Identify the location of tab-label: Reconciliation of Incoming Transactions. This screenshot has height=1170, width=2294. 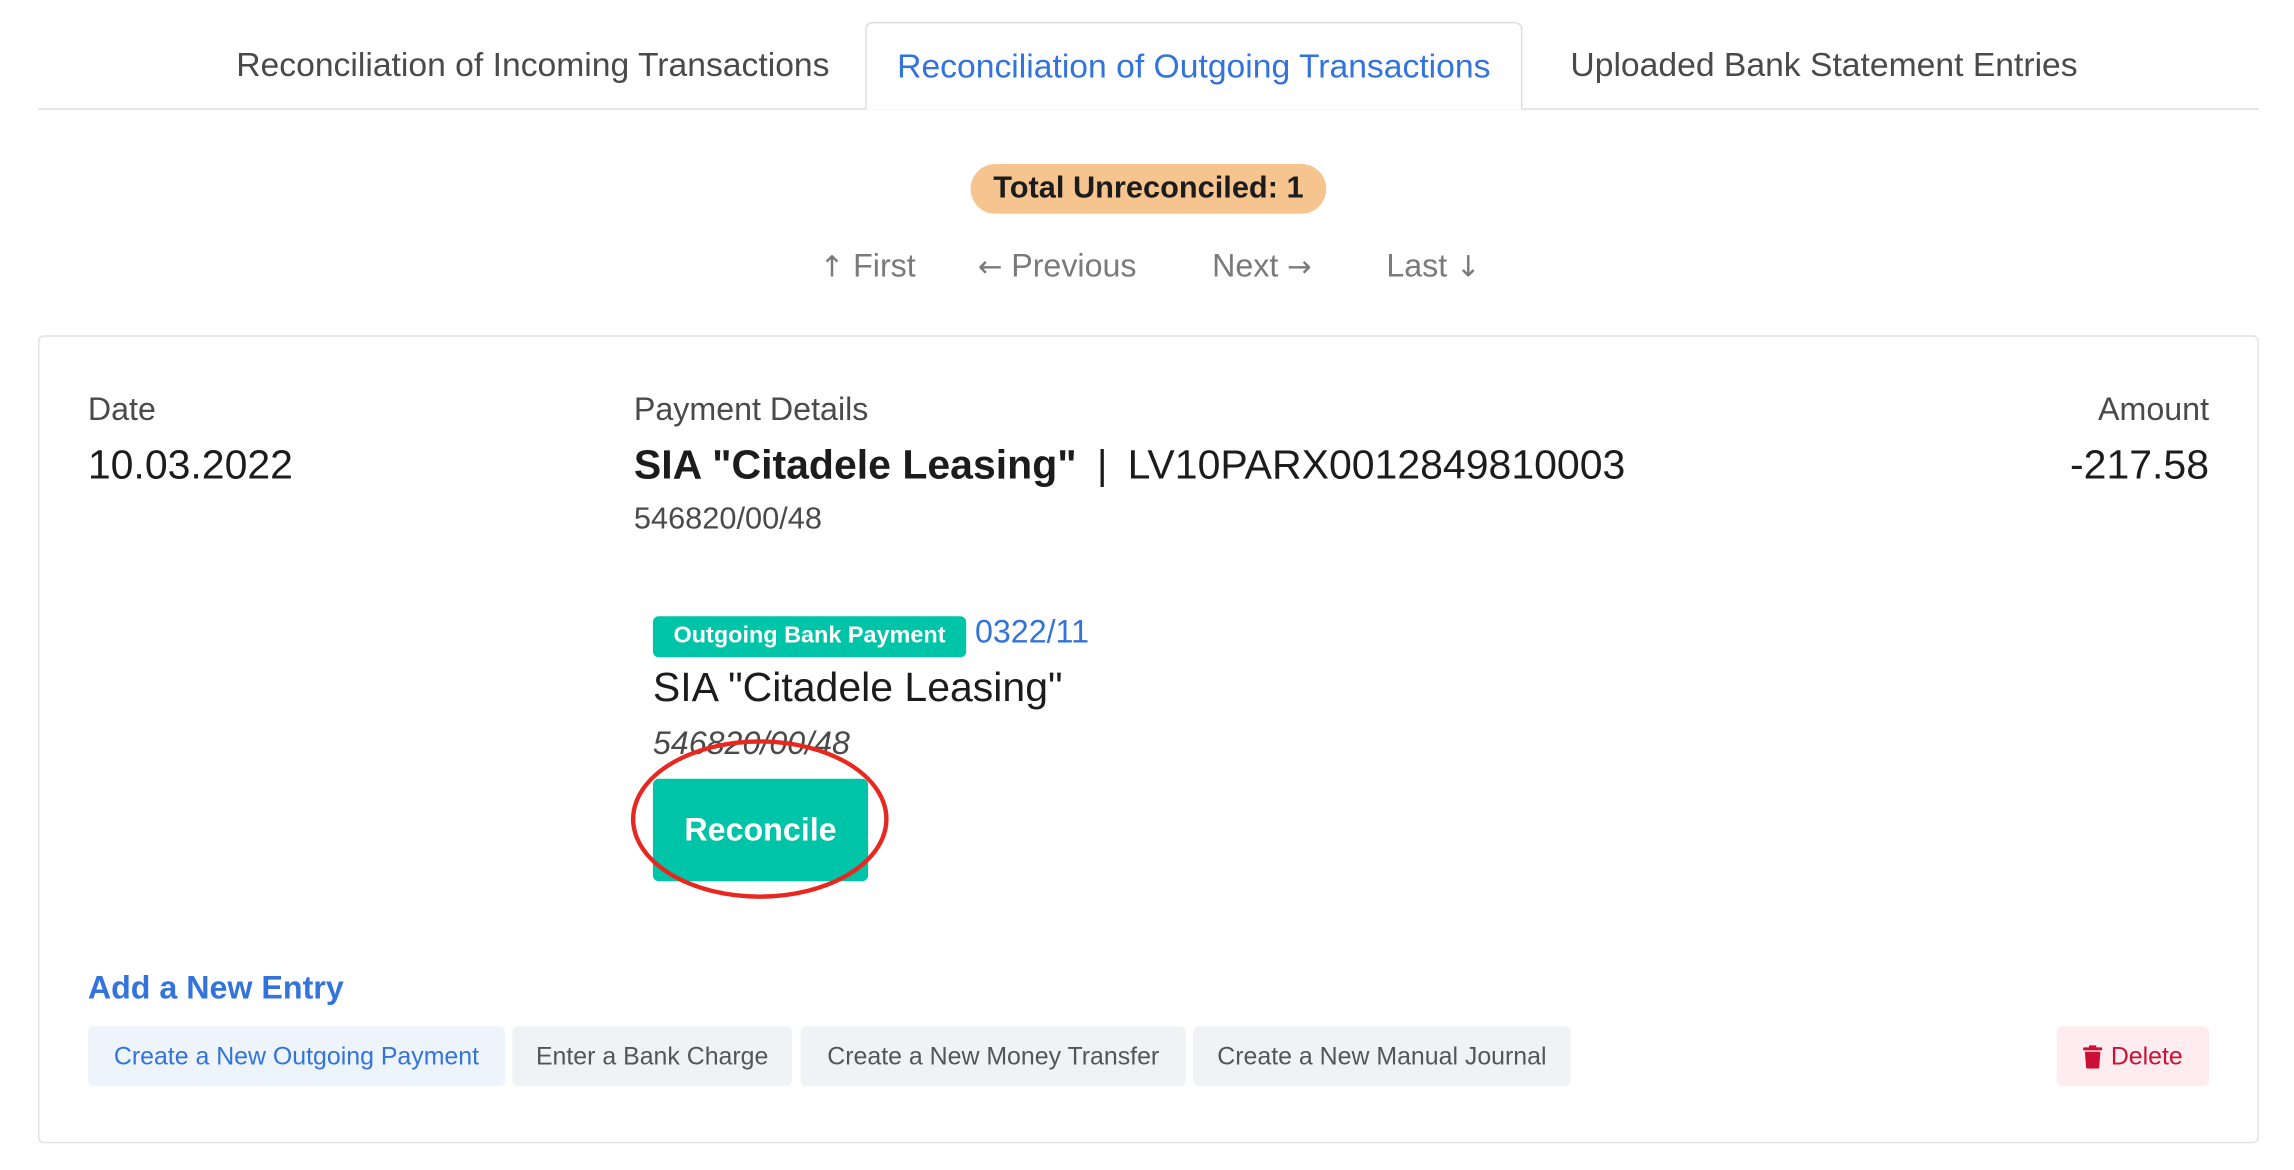
(533, 63).